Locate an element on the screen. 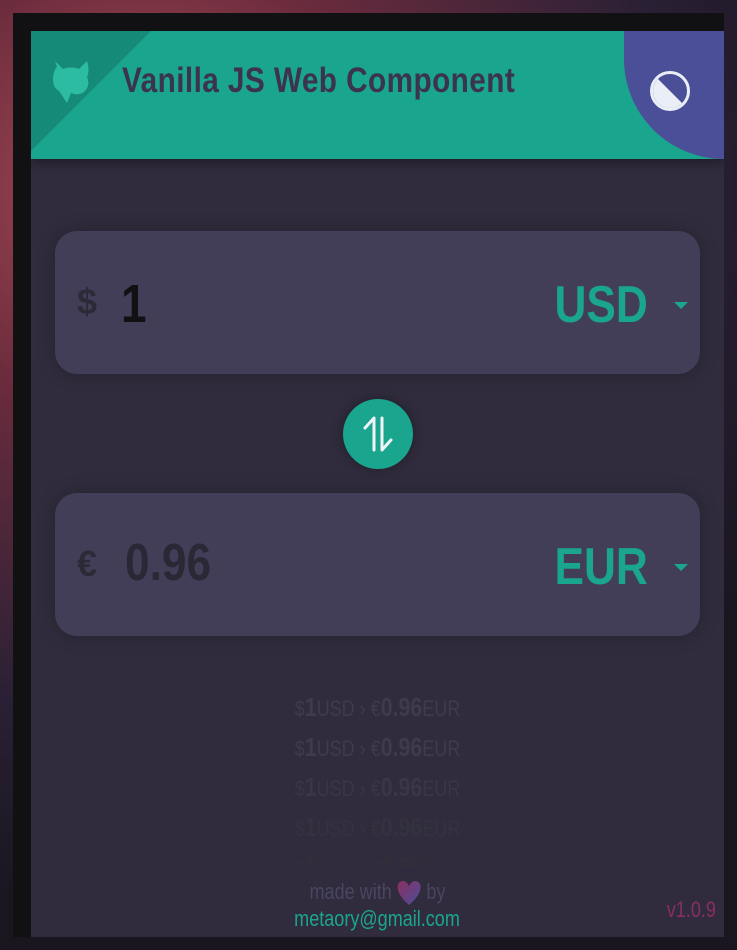 The width and height of the screenshot is (737, 950). to-currency-code: EUR is located at coordinates (601, 567).